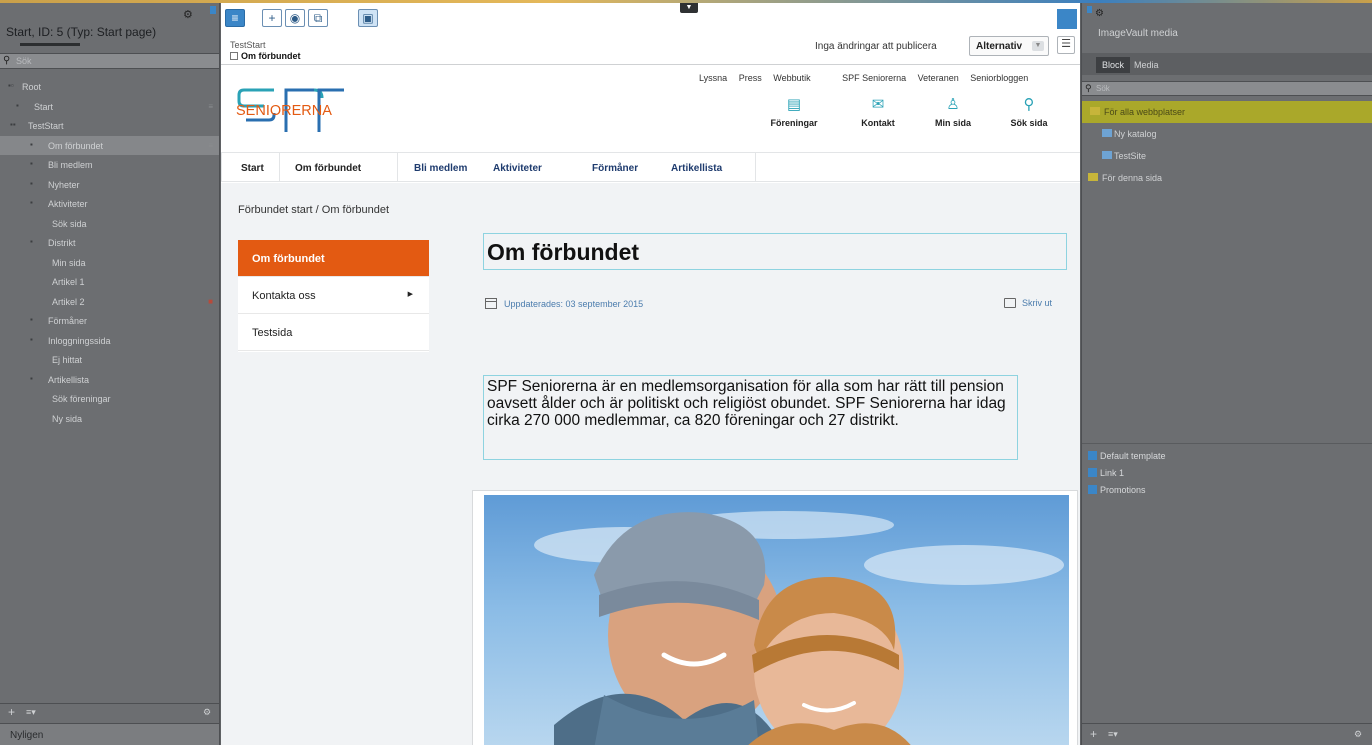 The height and width of the screenshot is (745, 1372). What do you see at coordinates (1227, 443) in the screenshot?
I see `divider` at bounding box center [1227, 443].